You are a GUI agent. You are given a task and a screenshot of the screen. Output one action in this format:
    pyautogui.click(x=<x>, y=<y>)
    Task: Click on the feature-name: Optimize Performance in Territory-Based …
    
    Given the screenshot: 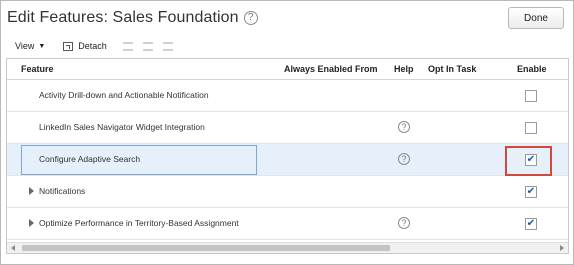 What is the action you would take?
    pyautogui.click(x=139, y=223)
    